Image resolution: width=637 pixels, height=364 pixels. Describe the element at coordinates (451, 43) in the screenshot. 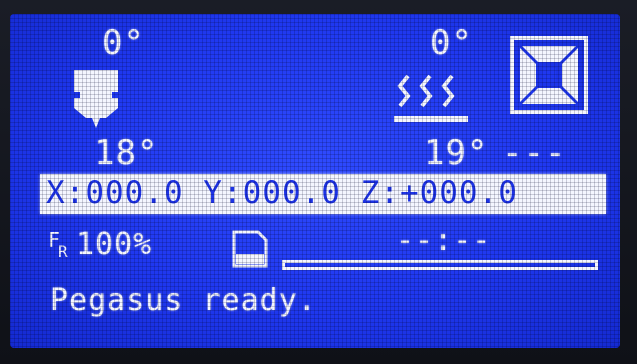

I see `bed-target-temp: 0°` at that location.